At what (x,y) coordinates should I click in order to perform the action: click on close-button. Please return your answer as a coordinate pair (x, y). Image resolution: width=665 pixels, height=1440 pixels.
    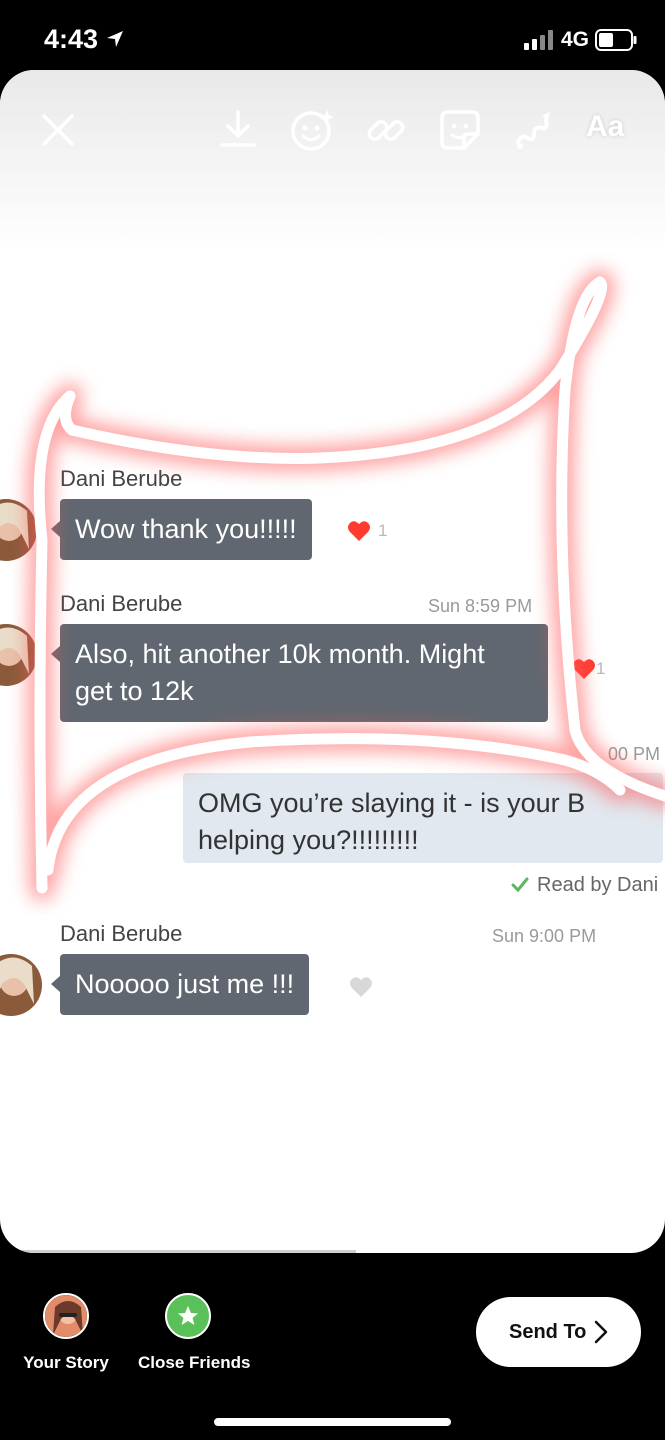
    Looking at the image, I should click on (58, 130).